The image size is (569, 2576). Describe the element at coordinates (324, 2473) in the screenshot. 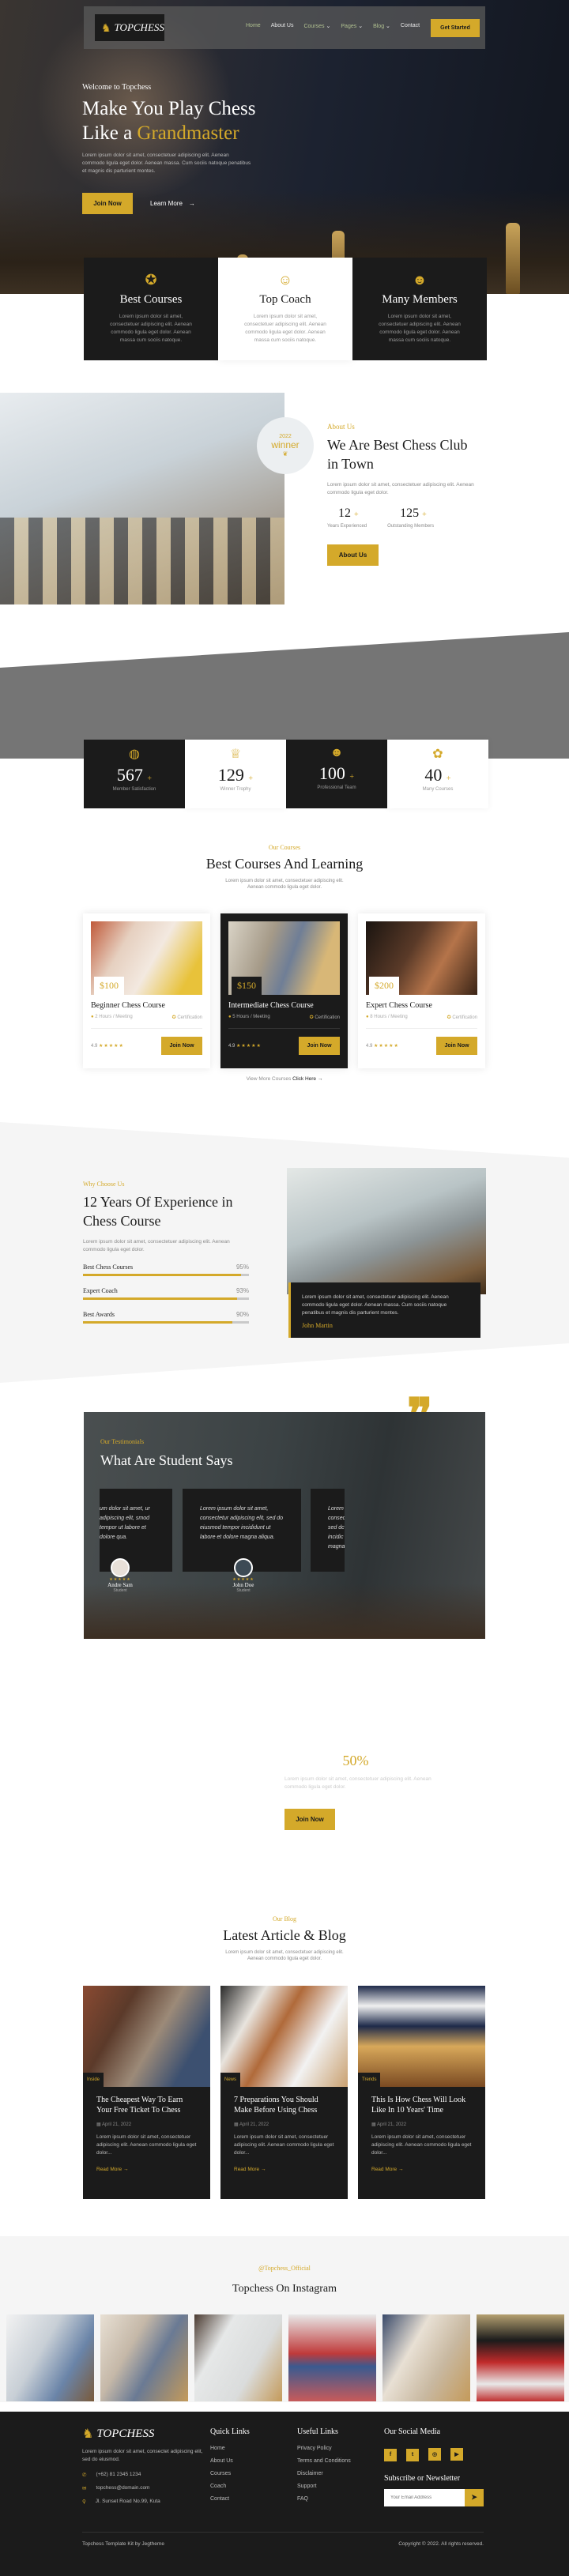

I see `footer-link-disclaimer: Disclaimer` at that location.